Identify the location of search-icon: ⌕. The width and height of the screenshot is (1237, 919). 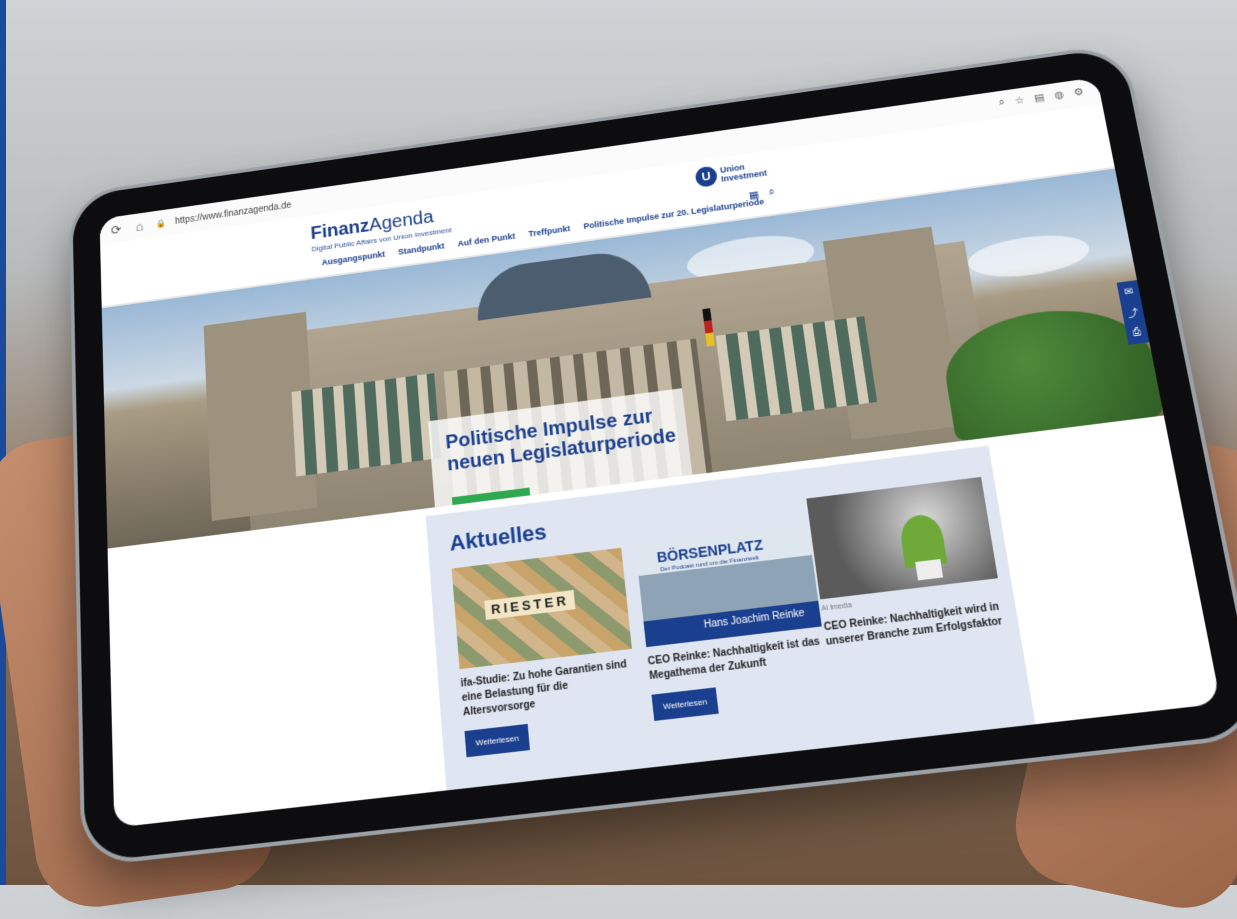
(772, 192).